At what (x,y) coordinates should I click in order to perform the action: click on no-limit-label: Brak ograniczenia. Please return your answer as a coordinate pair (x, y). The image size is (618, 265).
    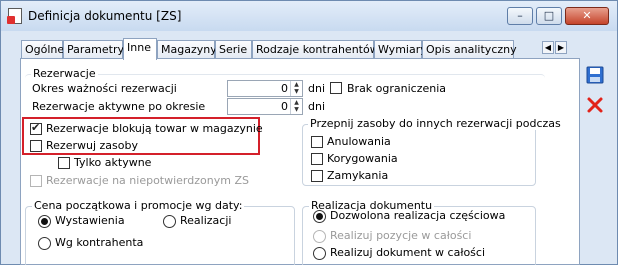
    Looking at the image, I should click on (397, 88).